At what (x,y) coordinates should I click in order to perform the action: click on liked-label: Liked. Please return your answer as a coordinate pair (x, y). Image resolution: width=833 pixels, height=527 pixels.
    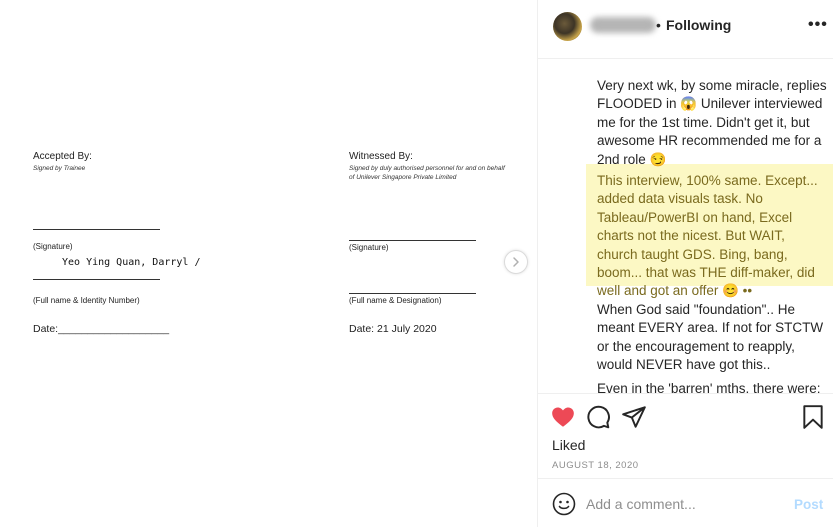
    Looking at the image, I should click on (569, 445).